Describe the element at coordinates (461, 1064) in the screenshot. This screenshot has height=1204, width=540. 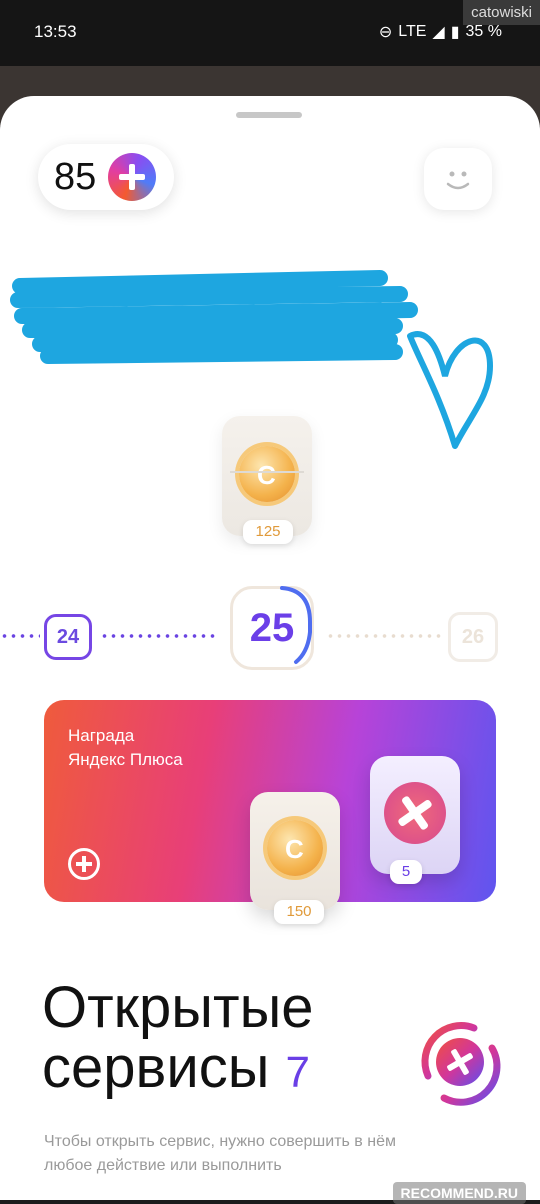
I see `services-logo-icon` at that location.